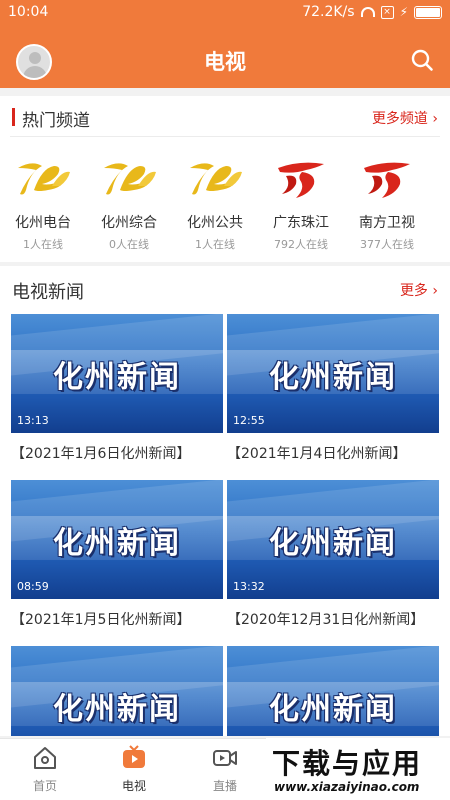 This screenshot has height=800, width=450. What do you see at coordinates (347, 763) in the screenshot?
I see `watermark-title: 下载与应用` at bounding box center [347, 763].